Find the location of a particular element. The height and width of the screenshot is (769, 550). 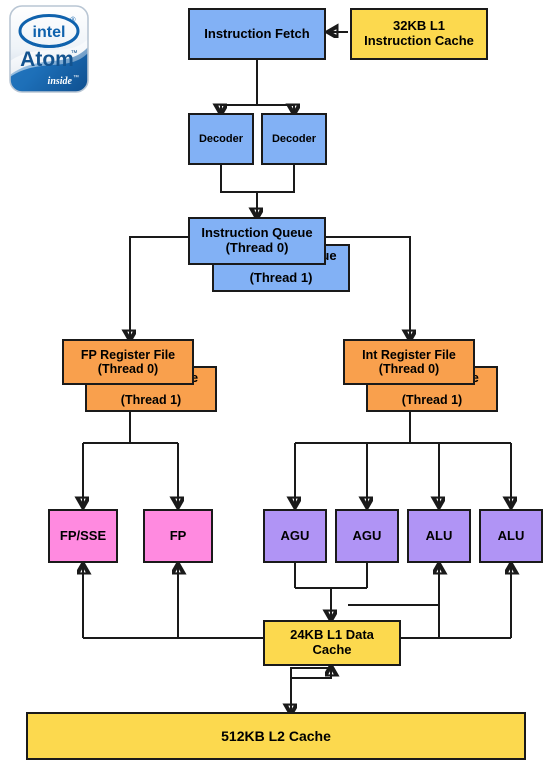

block-fp: FP is located at coordinates (178, 536).